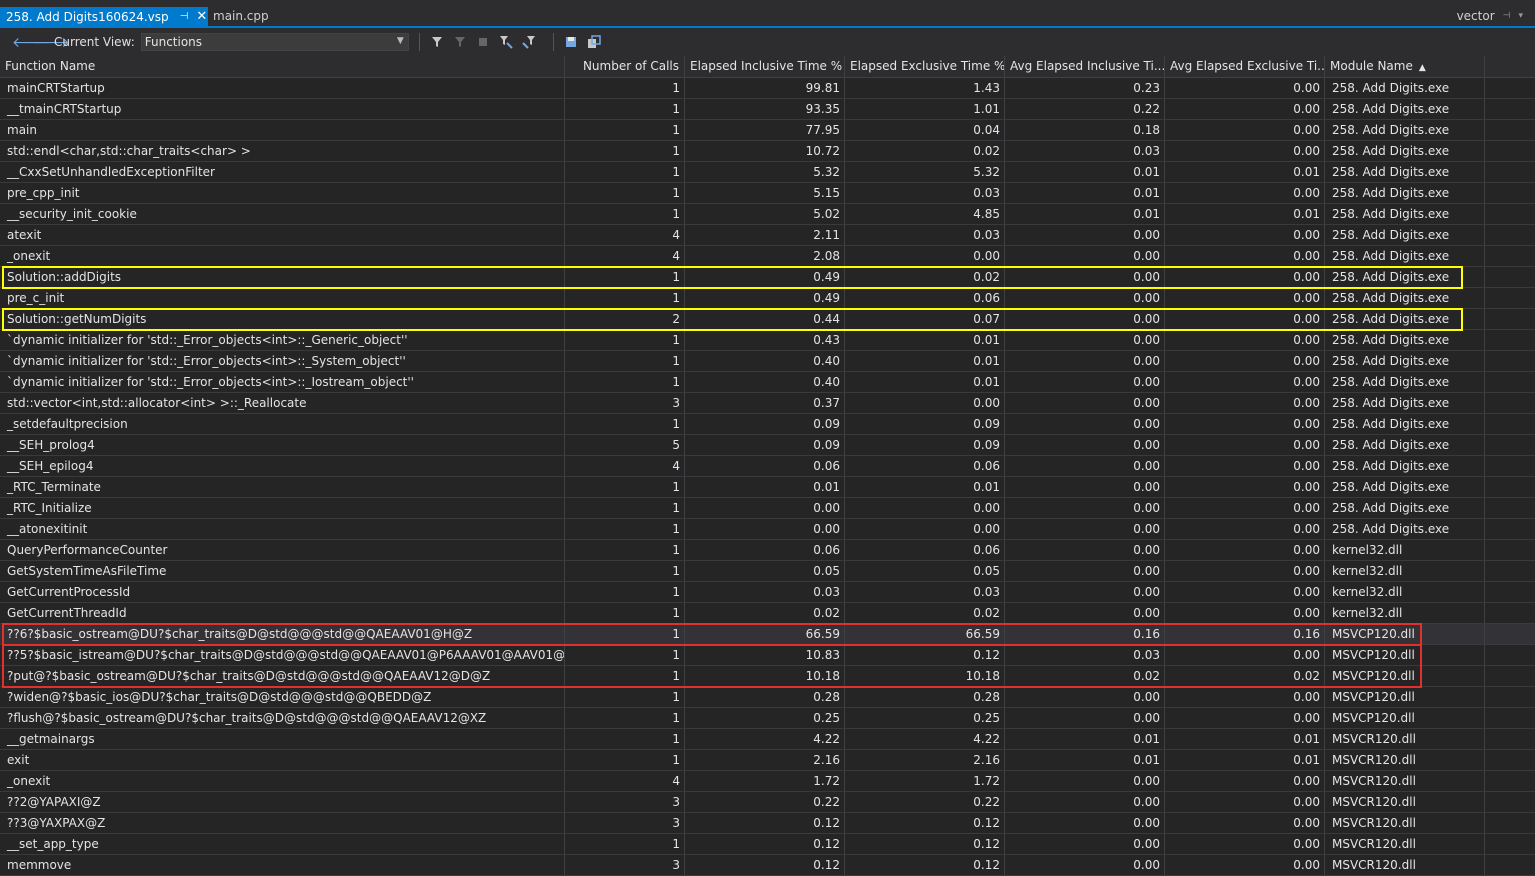 The image size is (1535, 876). Describe the element at coordinates (104, 16) in the screenshot. I see `tab-report: 258. Add Digits160624.vsp ⊣ ✕` at that location.